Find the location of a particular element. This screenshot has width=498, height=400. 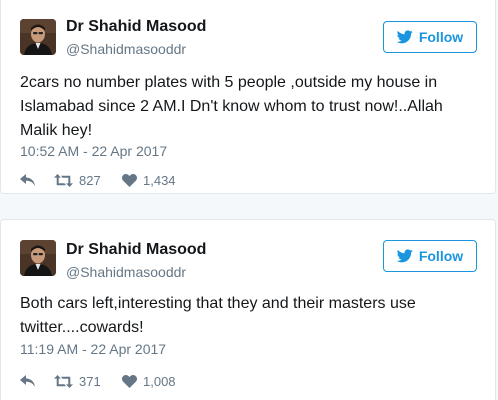

like-button: 1,434 is located at coordinates (157, 180).